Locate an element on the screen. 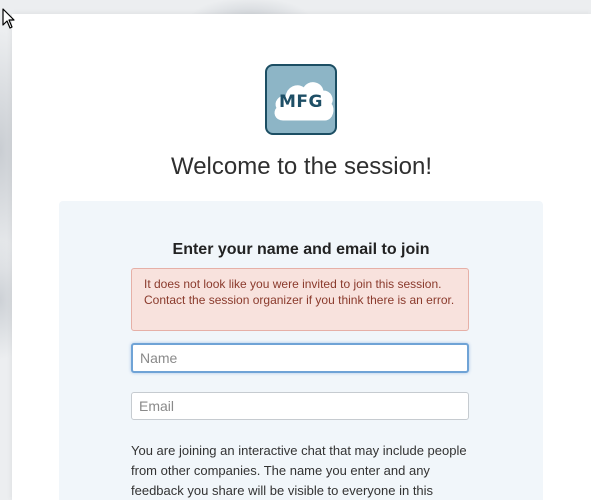 The height and width of the screenshot is (500, 591). mfg-logo: MFG is located at coordinates (301, 99).